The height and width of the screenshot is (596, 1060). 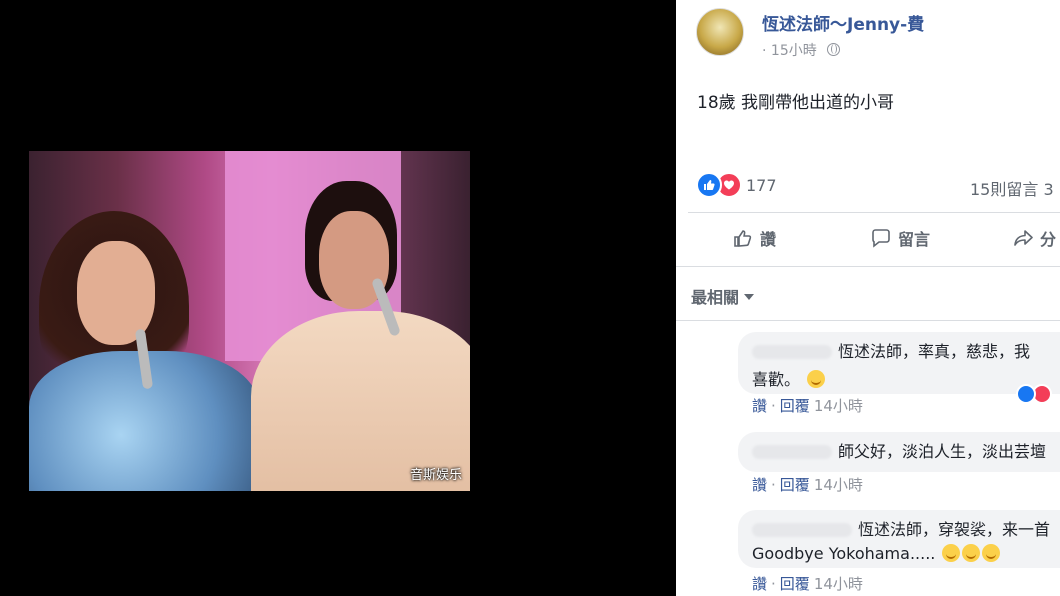 What do you see at coordinates (1038, 394) in the screenshot?
I see `comment-reactions` at bounding box center [1038, 394].